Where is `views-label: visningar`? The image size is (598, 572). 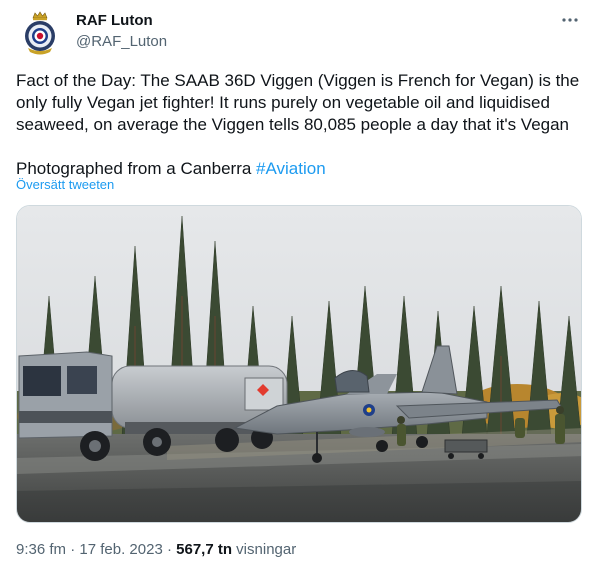
views-label: visningar is located at coordinates (264, 549).